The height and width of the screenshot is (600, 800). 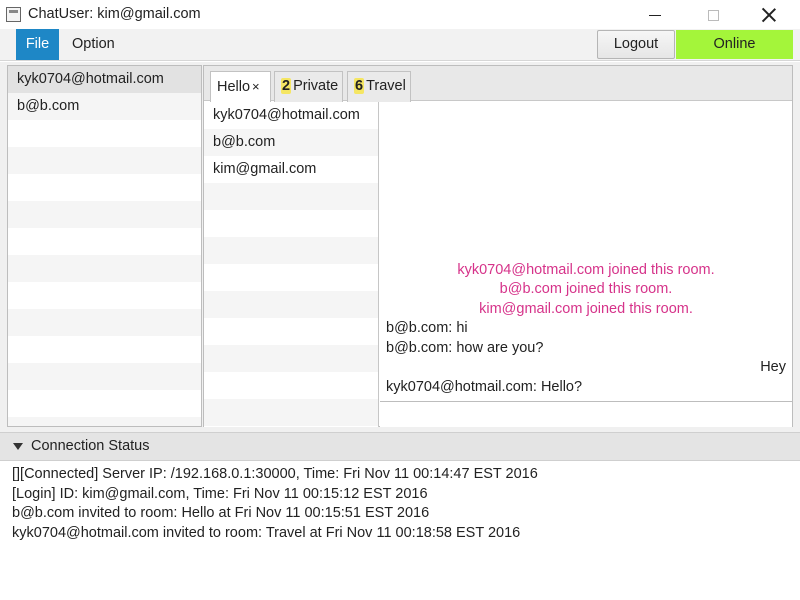 I want to click on menu-option: Option, so click(x=93, y=44).